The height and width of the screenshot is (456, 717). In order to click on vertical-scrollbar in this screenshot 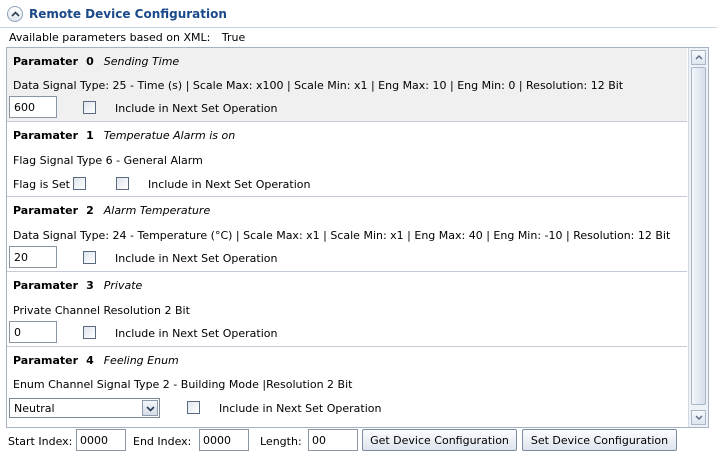, I will do `click(698, 237)`.